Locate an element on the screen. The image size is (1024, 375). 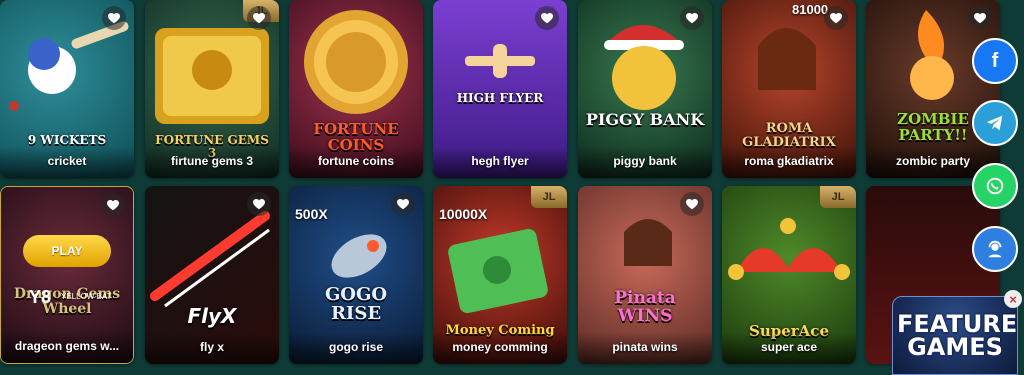
game-label: fortune coins is located at coordinates (356, 162).